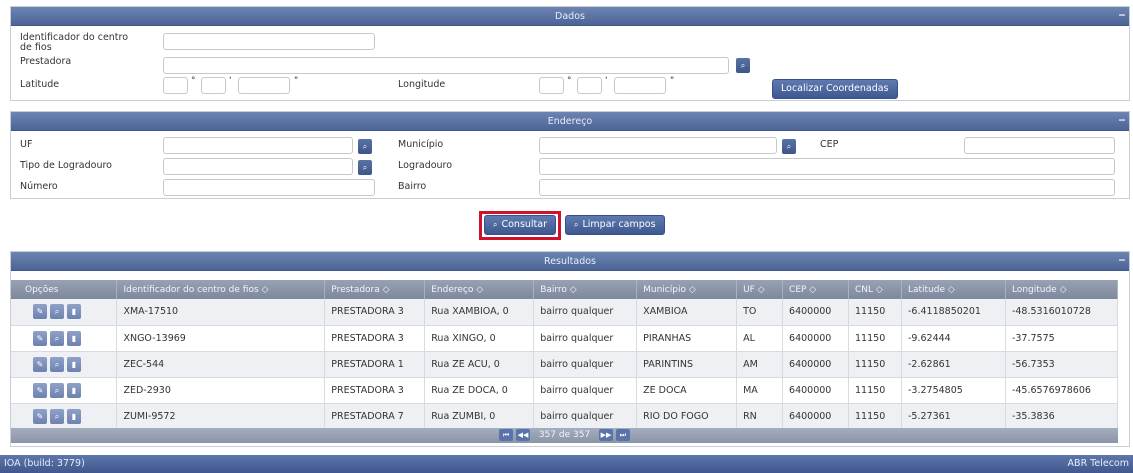 Image resolution: width=1133 pixels, height=473 pixels. What do you see at coordinates (551, 85) in the screenshot?
I see `longitude-degrees-input` at bounding box center [551, 85].